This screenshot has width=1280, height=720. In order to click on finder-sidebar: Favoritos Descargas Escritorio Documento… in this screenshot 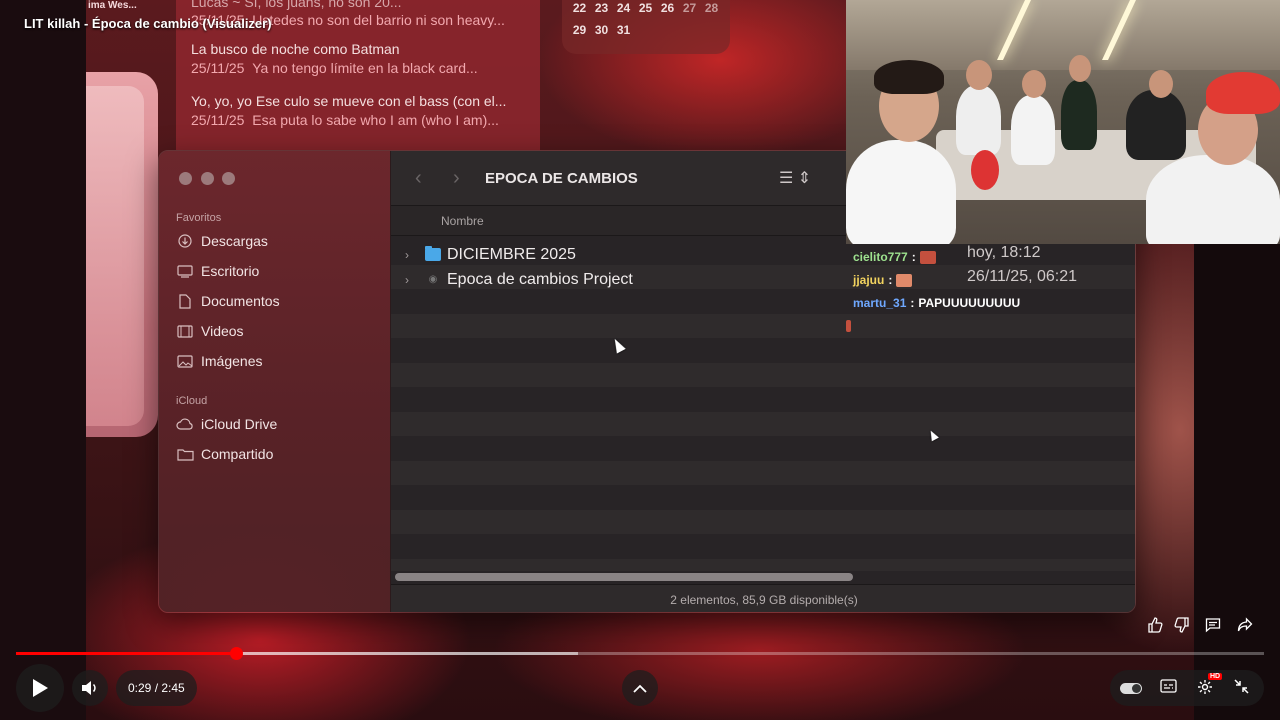, I will do `click(275, 381)`.